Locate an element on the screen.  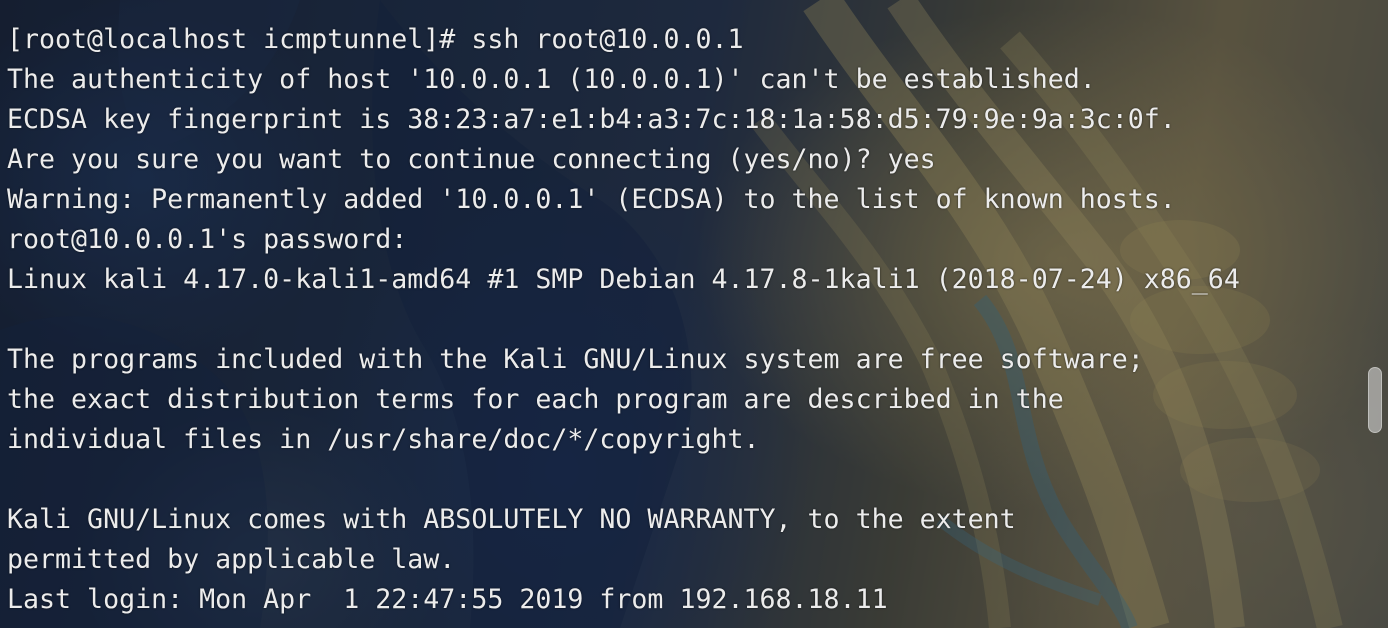
scrollbar-track is located at coordinates (1376, 314).